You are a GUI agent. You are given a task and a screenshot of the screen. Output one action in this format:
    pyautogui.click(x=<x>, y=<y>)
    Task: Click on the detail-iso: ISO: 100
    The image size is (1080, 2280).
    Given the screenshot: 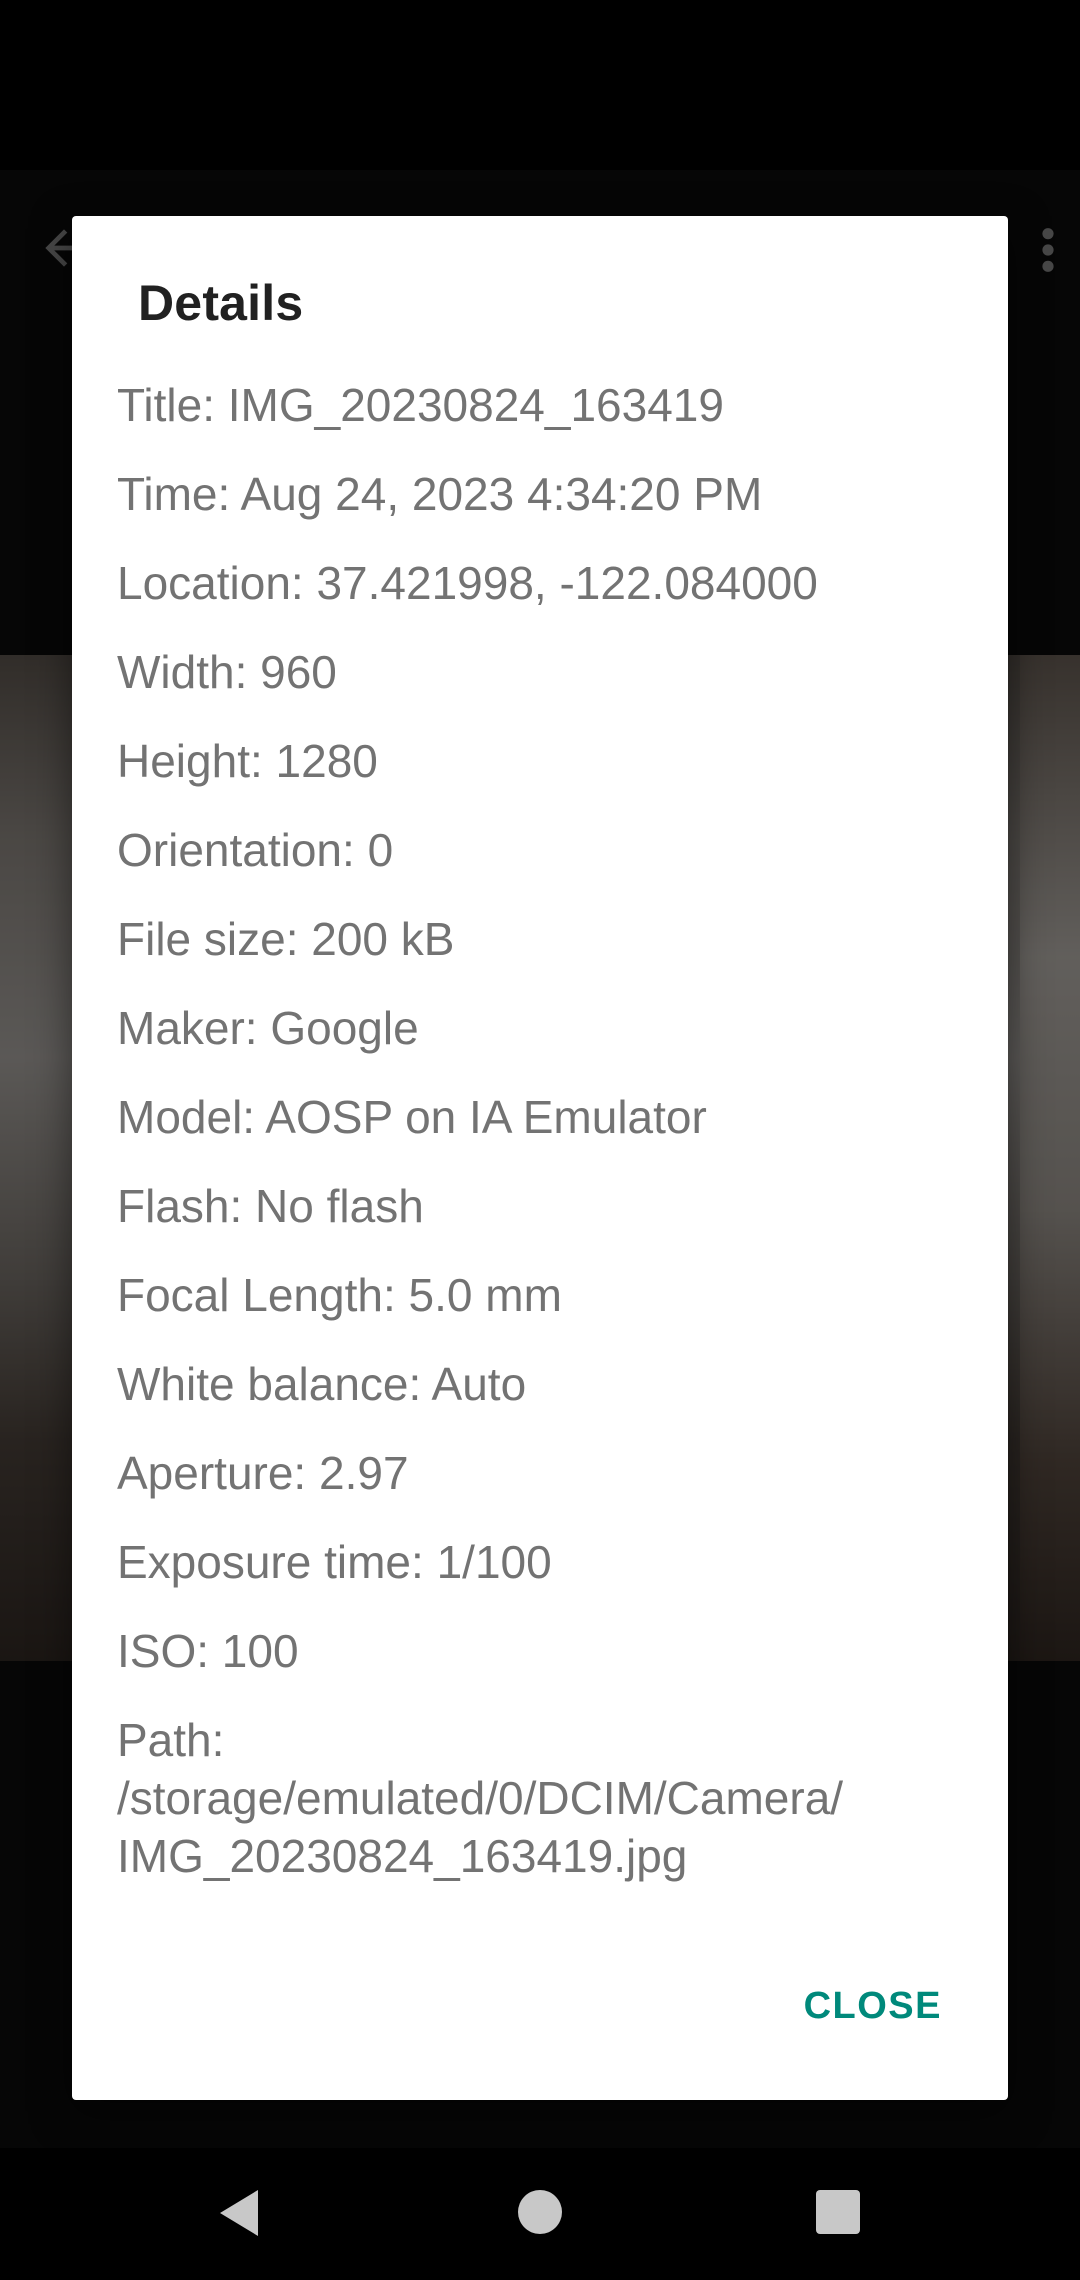 What is the action you would take?
    pyautogui.click(x=208, y=1651)
    